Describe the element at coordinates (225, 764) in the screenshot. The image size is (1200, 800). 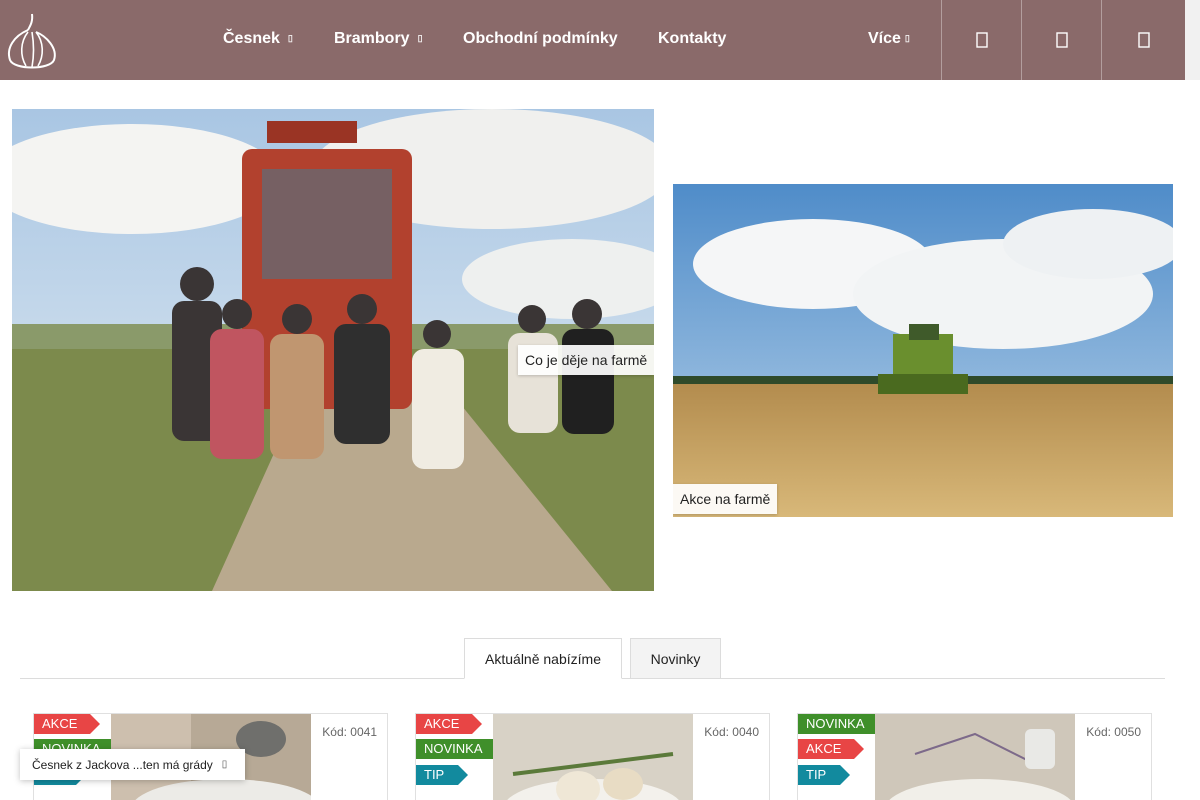
I see `close-icon: ▯` at that location.